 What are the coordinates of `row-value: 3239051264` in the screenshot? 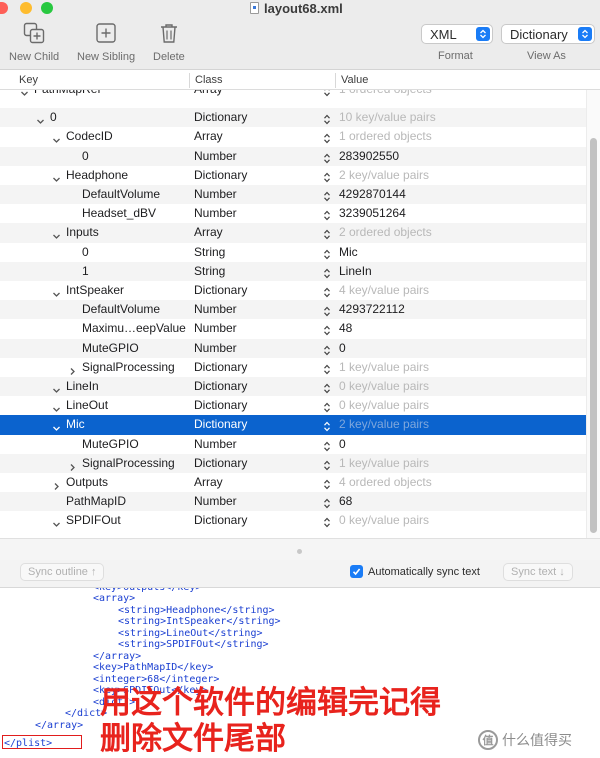 It's located at (372, 213).